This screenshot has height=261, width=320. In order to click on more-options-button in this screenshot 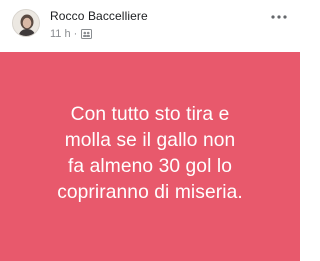, I will do `click(279, 17)`.